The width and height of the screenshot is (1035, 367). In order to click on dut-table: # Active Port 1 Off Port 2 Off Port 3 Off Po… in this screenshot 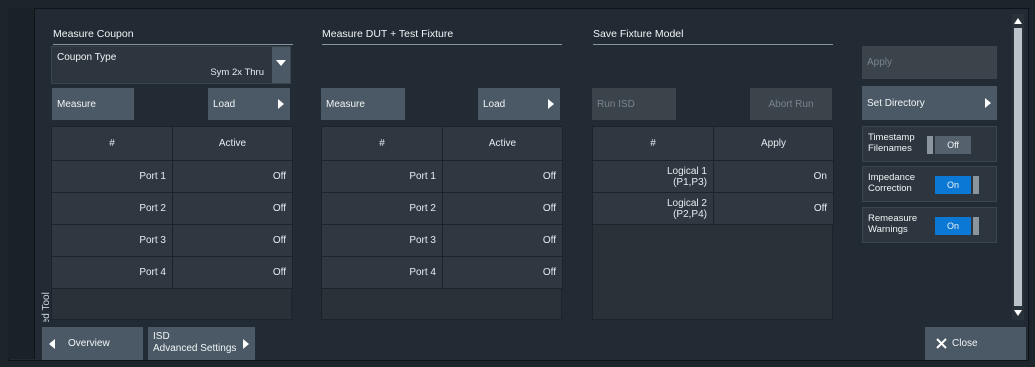, I will do `click(442, 207)`.